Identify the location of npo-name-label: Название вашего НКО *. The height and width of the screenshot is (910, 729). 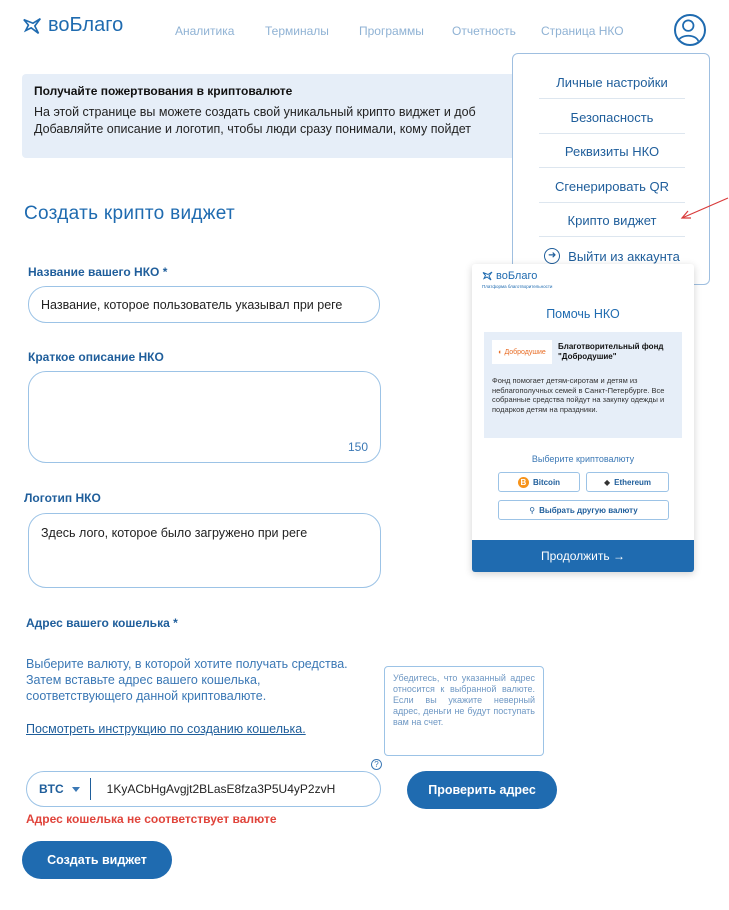
(98, 272).